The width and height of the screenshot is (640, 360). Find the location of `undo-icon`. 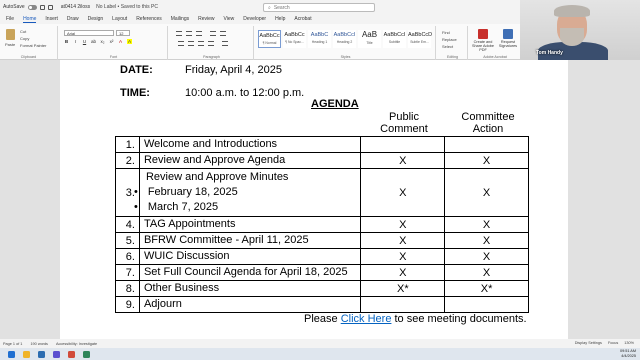

undo-icon is located at coordinates (50, 7).